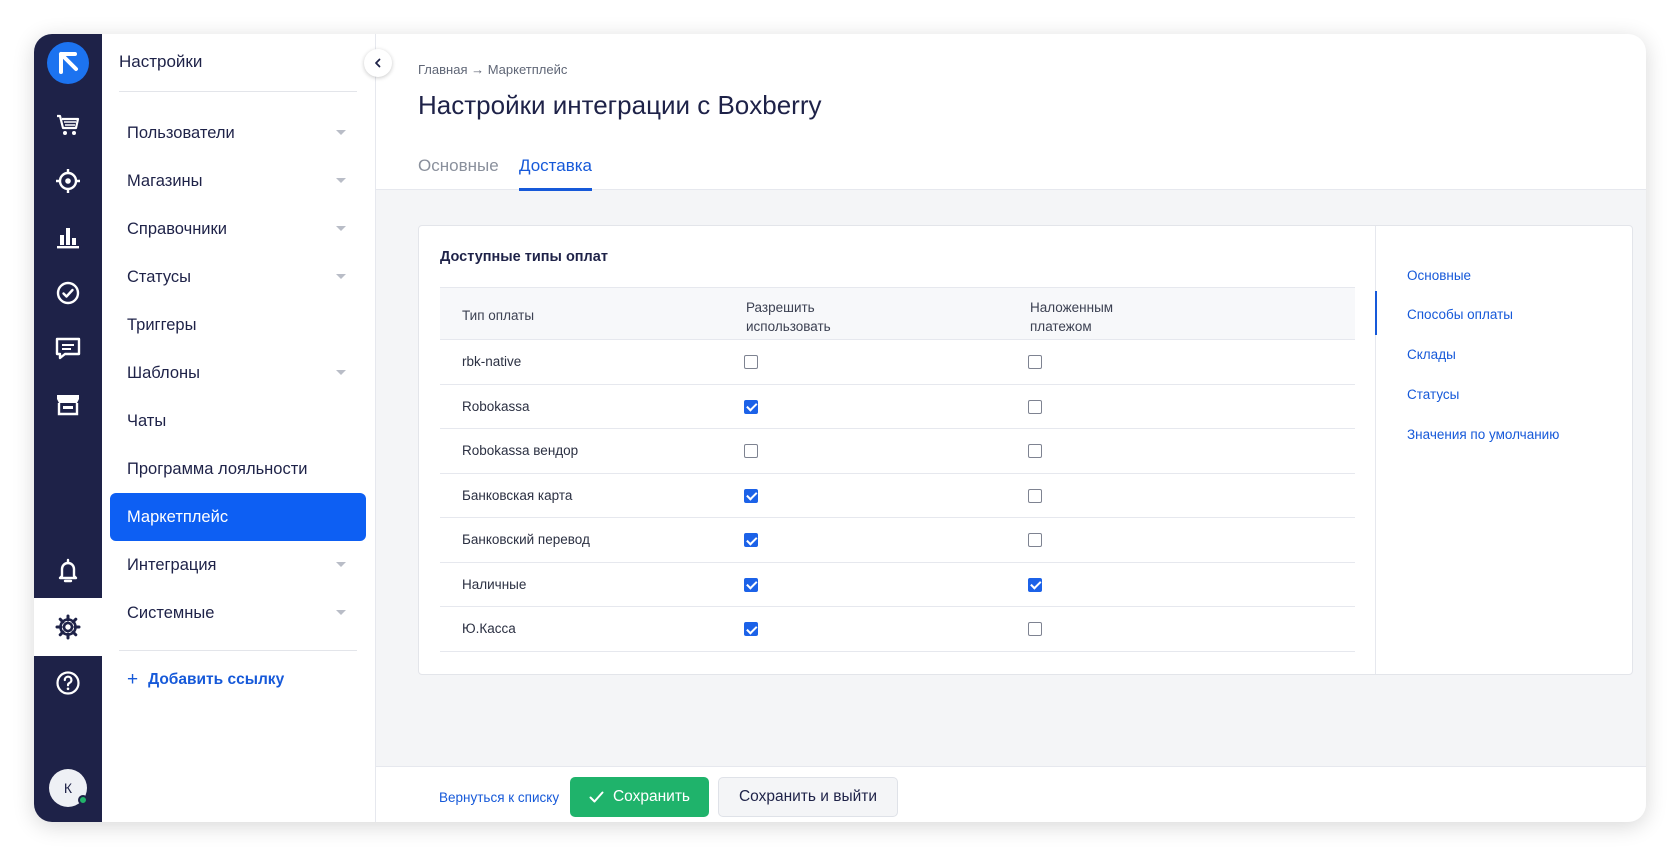 The width and height of the screenshot is (1680, 855). What do you see at coordinates (596, 797) in the screenshot?
I see `check-icon` at bounding box center [596, 797].